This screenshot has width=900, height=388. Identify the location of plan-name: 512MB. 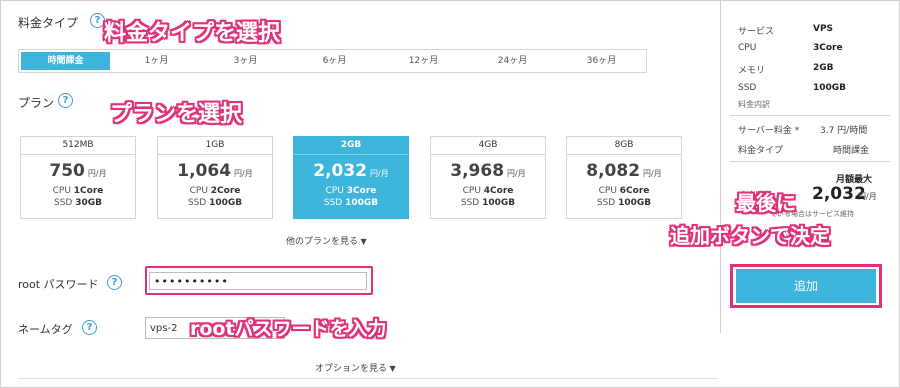
(78, 146).